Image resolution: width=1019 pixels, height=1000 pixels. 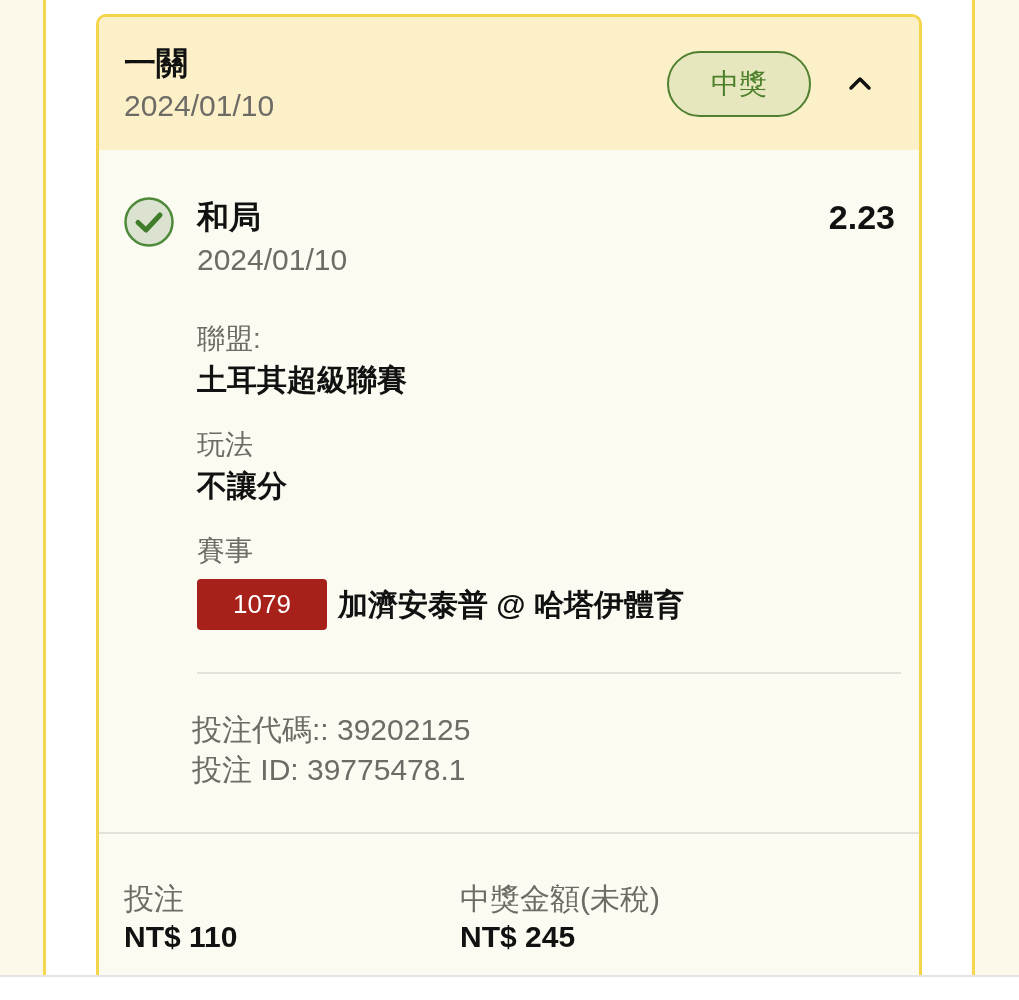 I want to click on detail-label: 聯盟:, so click(x=229, y=339).